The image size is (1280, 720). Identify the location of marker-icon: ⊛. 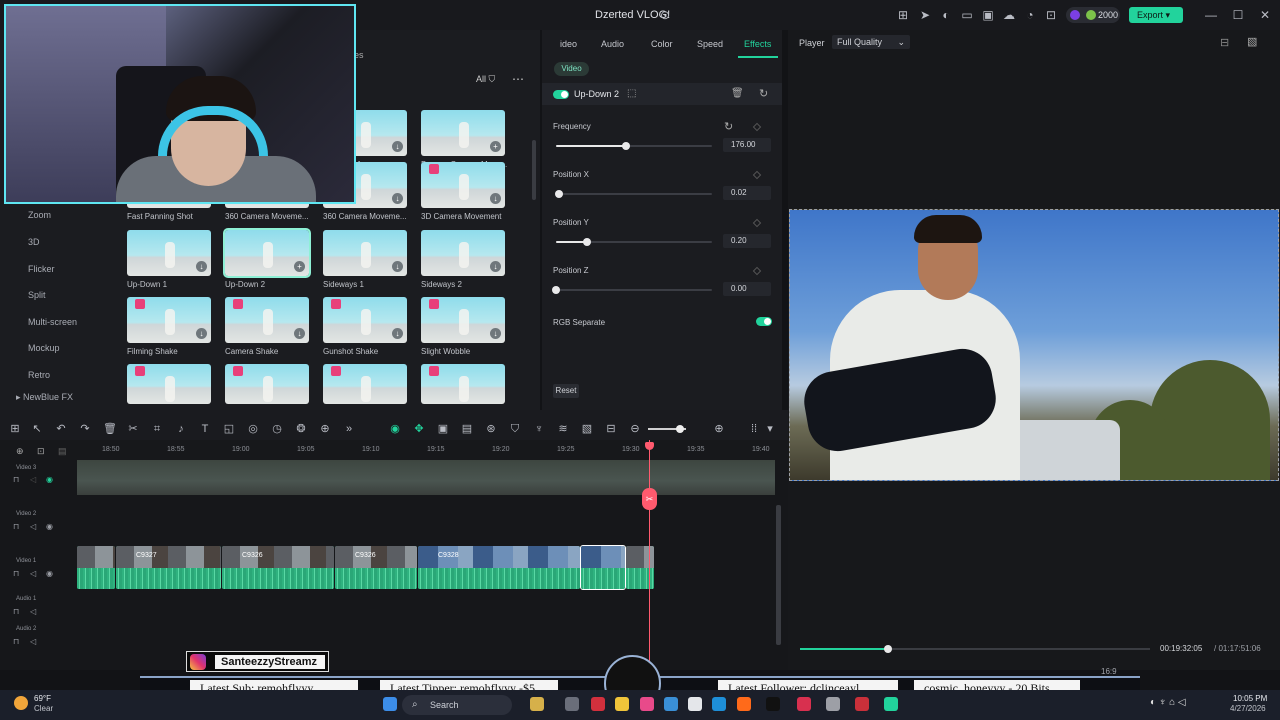
(491, 429).